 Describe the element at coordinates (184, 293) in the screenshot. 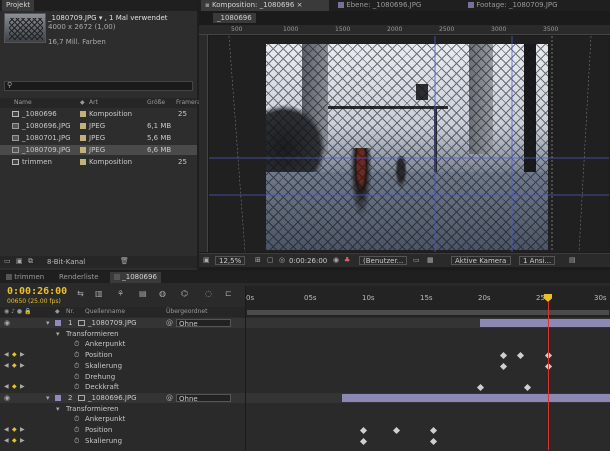

I see `graph-editor-icon: ⌬` at that location.